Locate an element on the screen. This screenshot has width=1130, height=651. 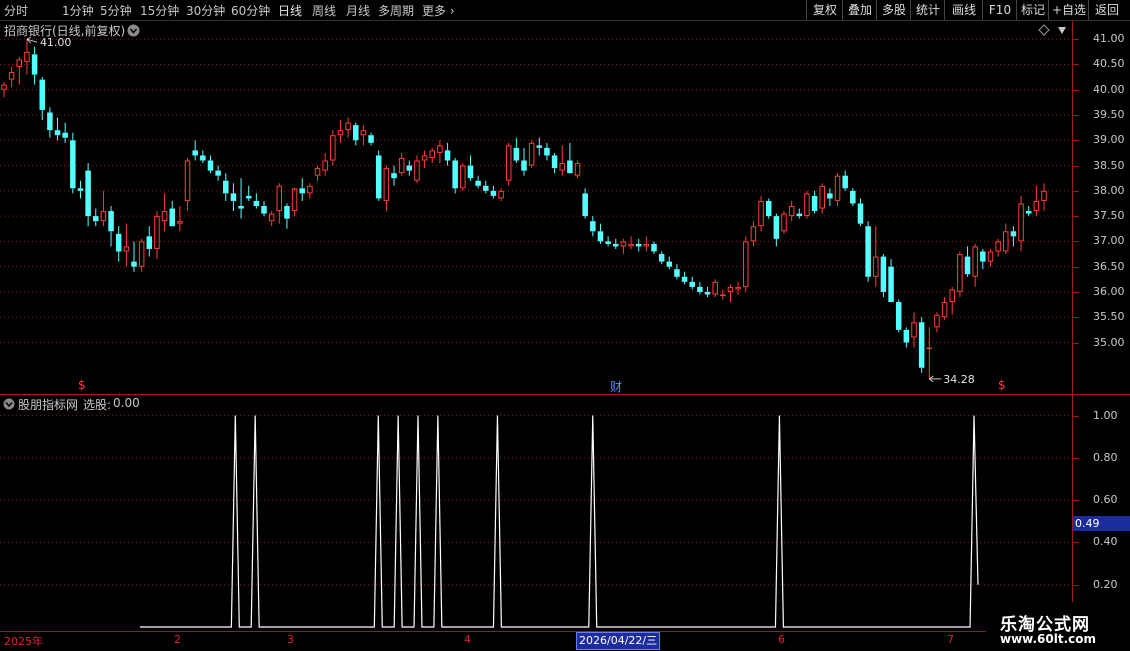
period-minute-line: 分时 is located at coordinates (16, 10).